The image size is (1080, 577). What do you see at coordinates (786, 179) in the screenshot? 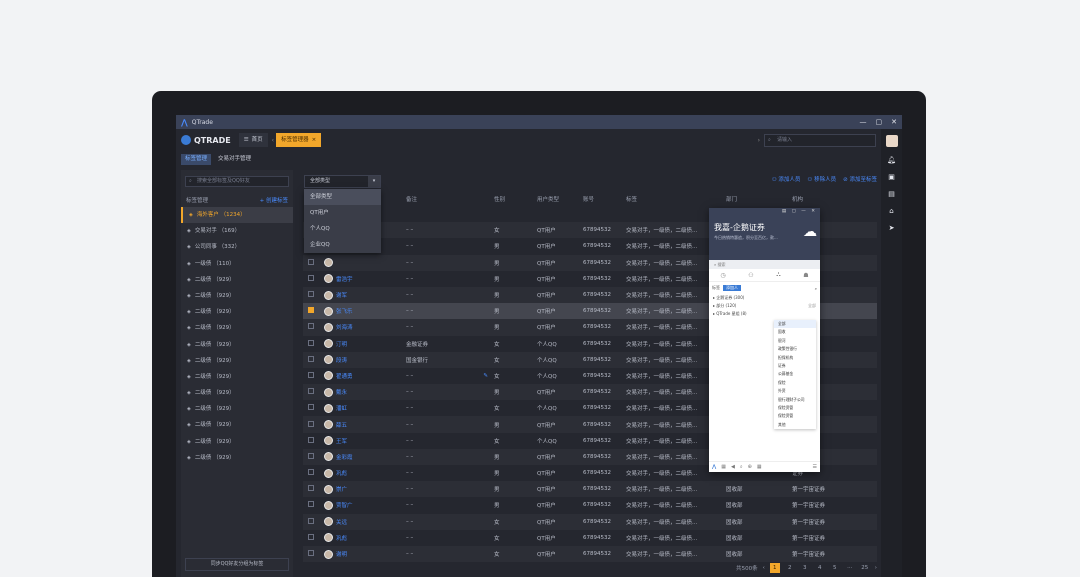
I see `add-member-button: ⚇ 添加人员` at bounding box center [786, 179].